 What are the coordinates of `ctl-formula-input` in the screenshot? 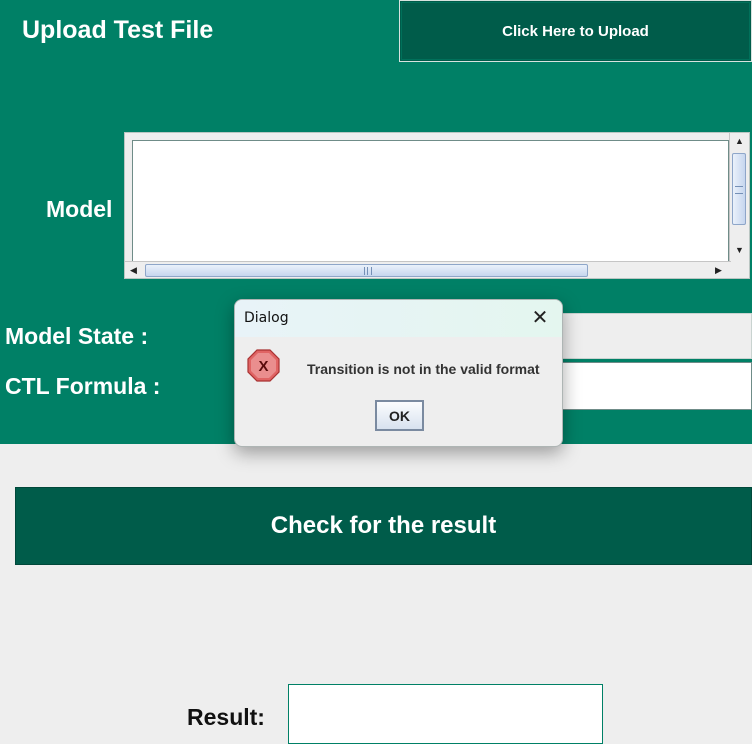 It's located at (653, 386).